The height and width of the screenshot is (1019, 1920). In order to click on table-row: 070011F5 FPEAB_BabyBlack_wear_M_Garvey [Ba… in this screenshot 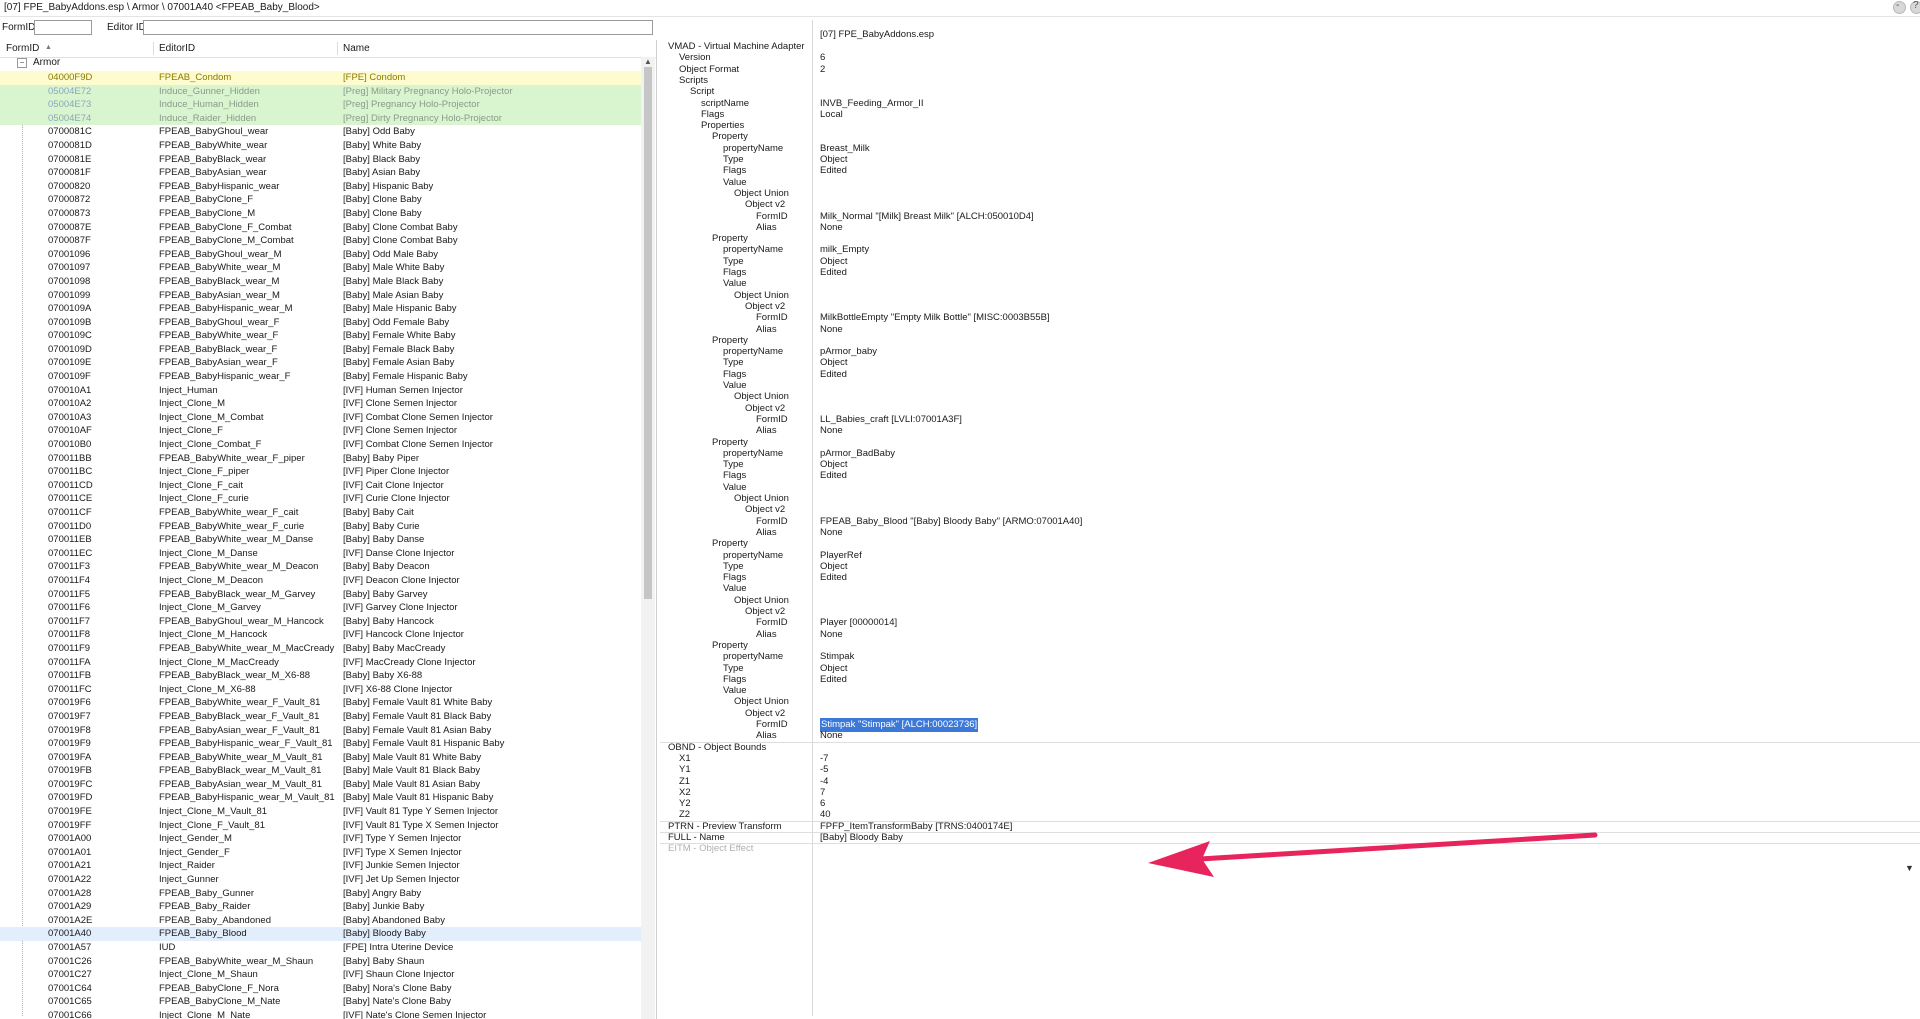, I will do `click(320, 595)`.